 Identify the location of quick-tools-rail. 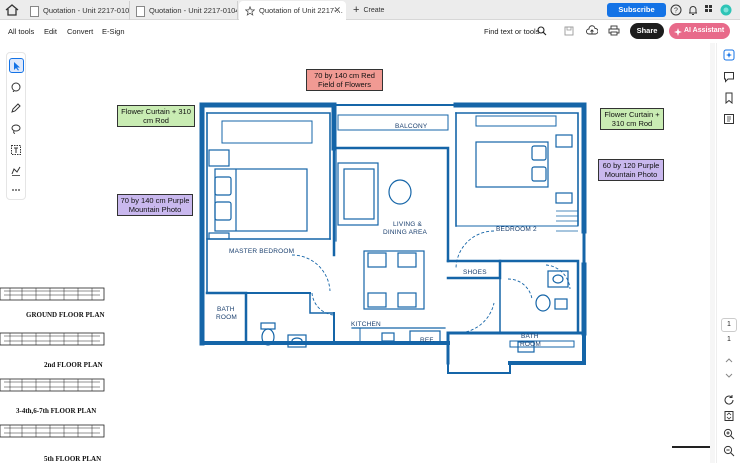
(16, 126).